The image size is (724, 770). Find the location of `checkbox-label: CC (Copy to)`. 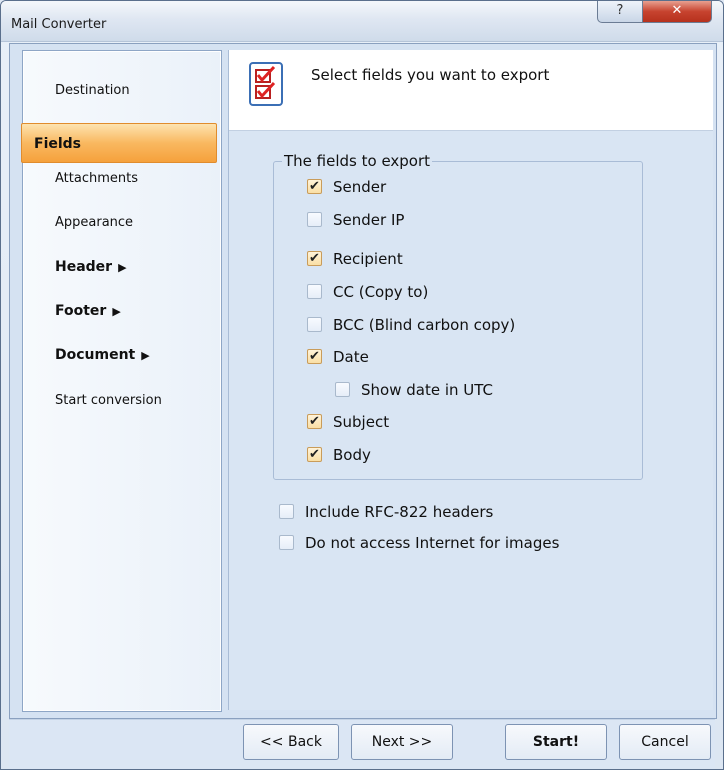

checkbox-label: CC (Copy to) is located at coordinates (381, 292).